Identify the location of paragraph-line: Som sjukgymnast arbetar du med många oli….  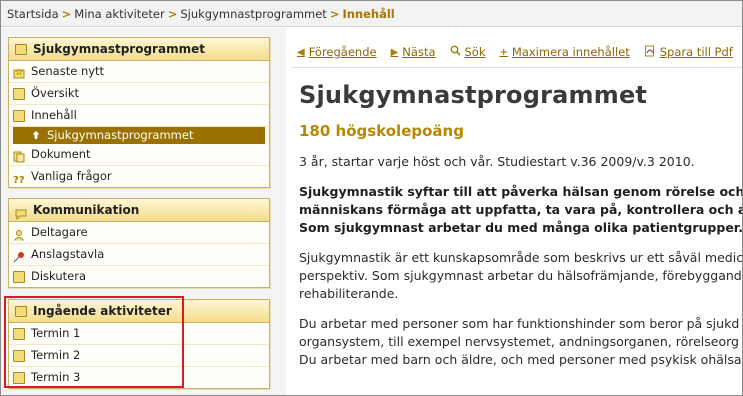
(521, 227).